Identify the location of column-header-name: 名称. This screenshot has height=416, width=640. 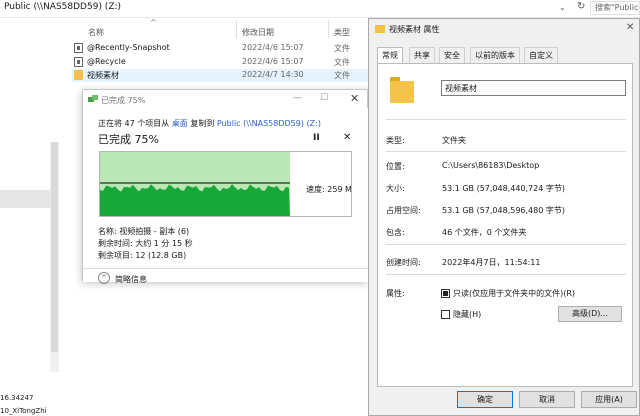
(96, 32).